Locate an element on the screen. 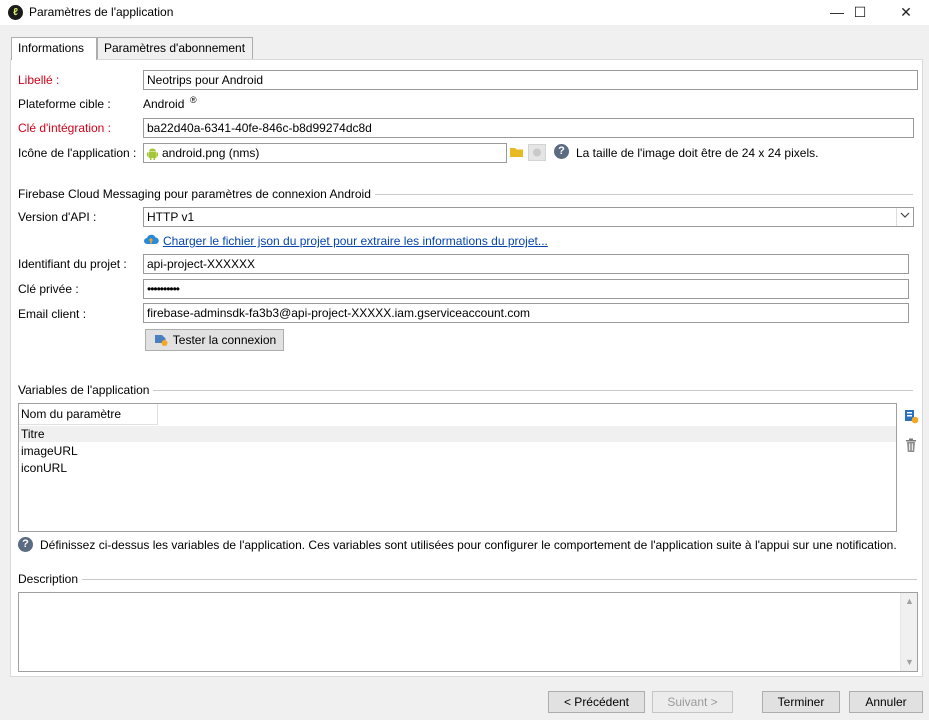 The height and width of the screenshot is (720, 929). maximize-button: ☐ is located at coordinates (860, 12).